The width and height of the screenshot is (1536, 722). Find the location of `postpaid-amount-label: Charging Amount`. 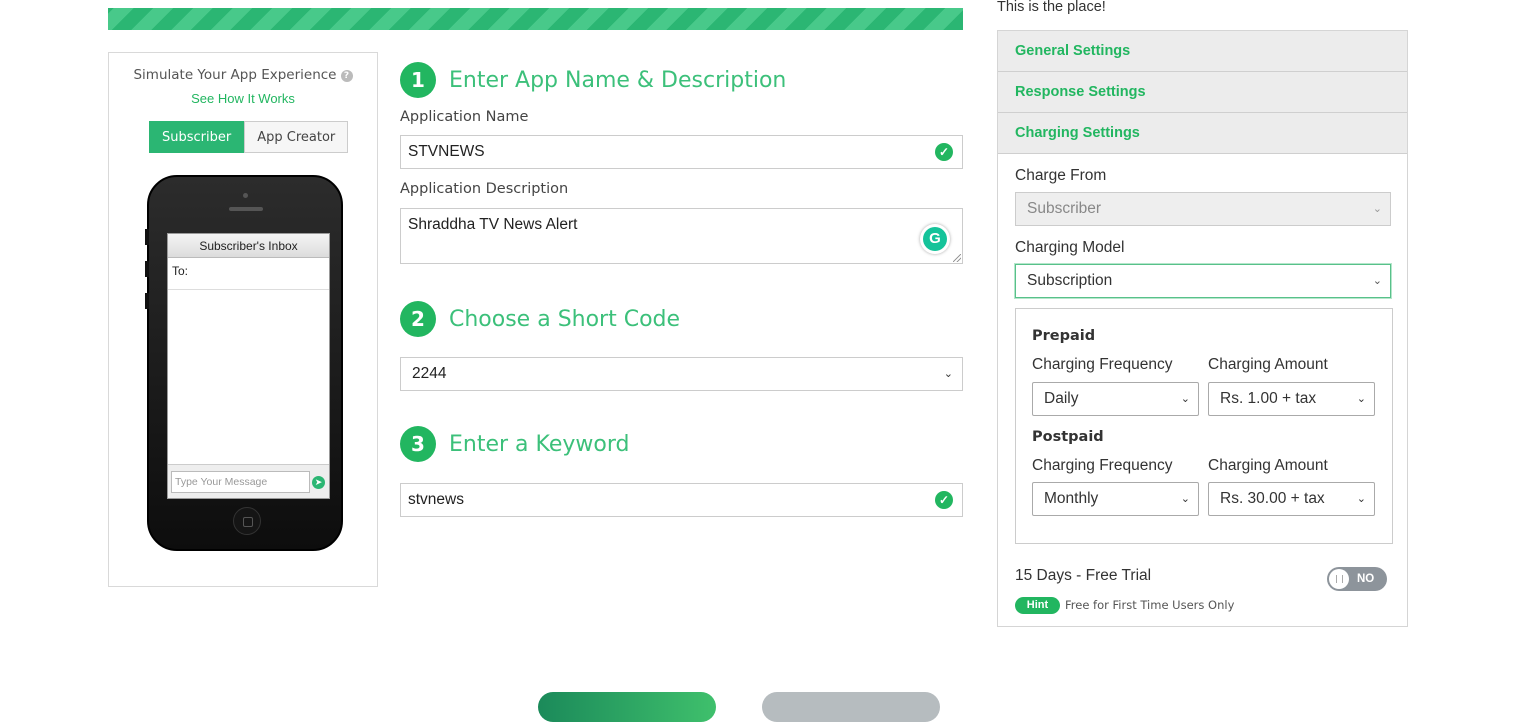

postpaid-amount-label: Charging Amount is located at coordinates (1268, 465).